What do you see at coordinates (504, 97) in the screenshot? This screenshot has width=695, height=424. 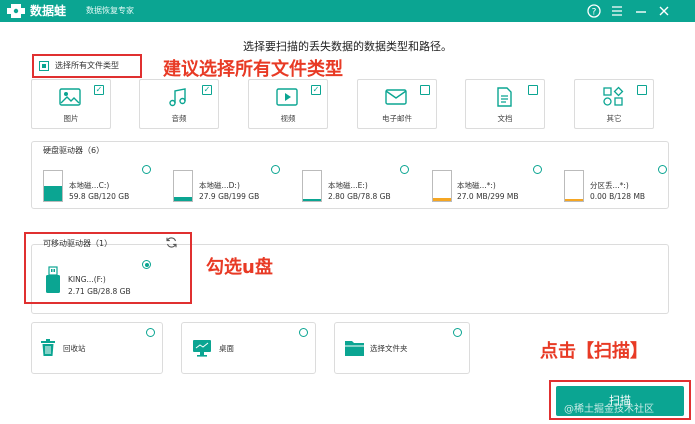 I see `document-icon` at bounding box center [504, 97].